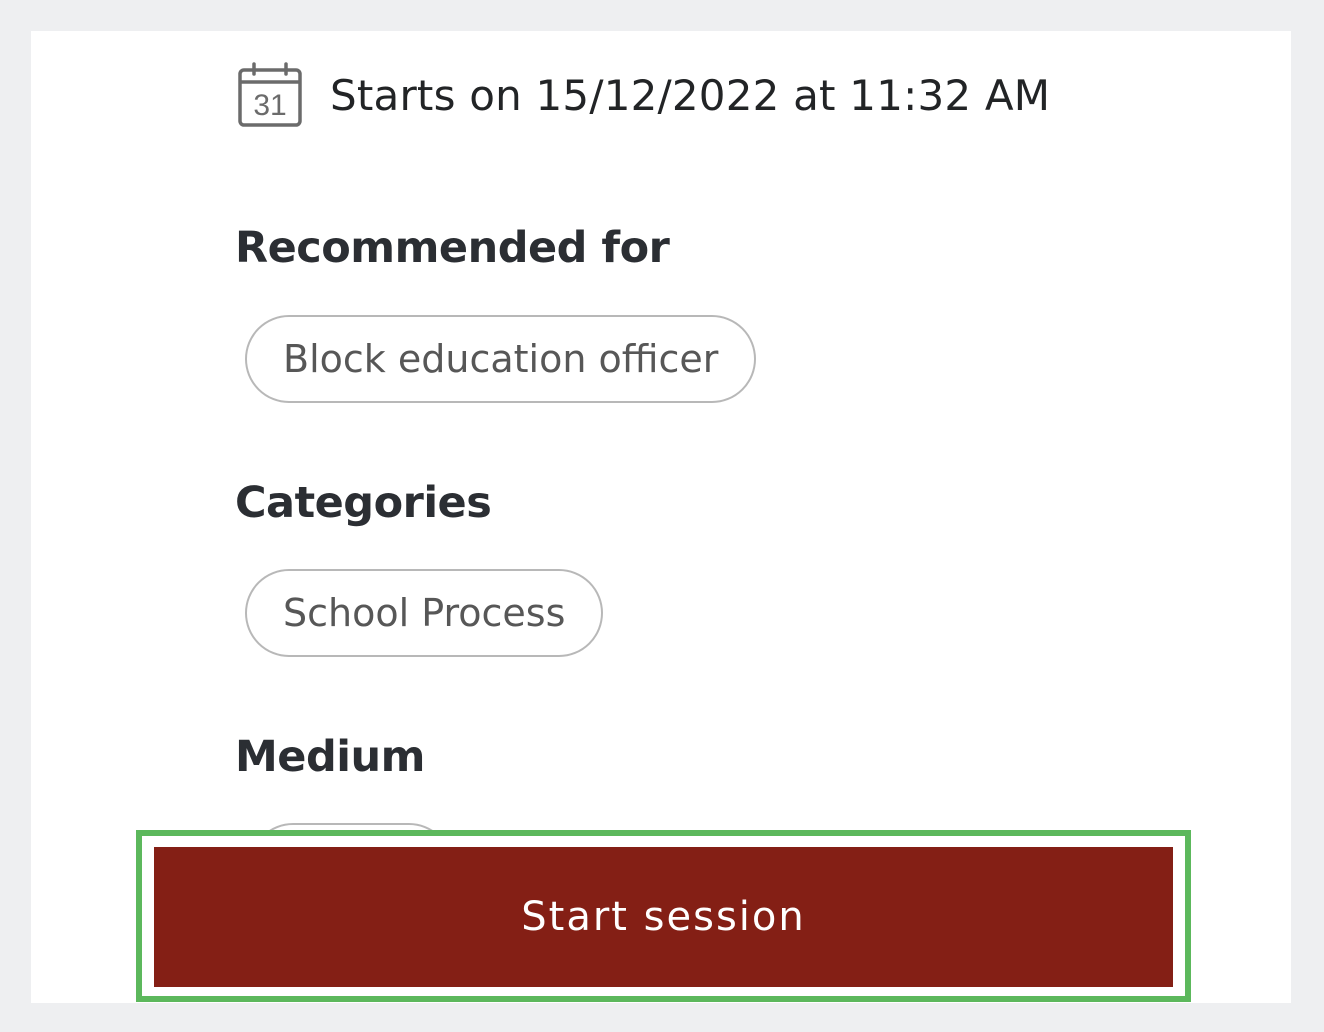 The width and height of the screenshot is (1324, 1032). Describe the element at coordinates (501, 359) in the screenshot. I see `recommended-for-chip: Block education officer` at that location.